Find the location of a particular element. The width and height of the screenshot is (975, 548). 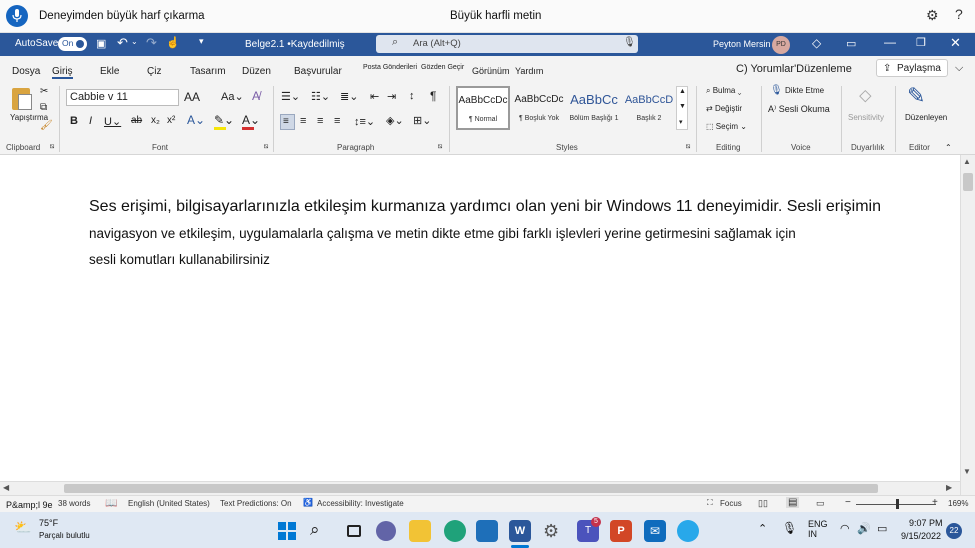

zoom-slider-thumb is located at coordinates (897, 504).